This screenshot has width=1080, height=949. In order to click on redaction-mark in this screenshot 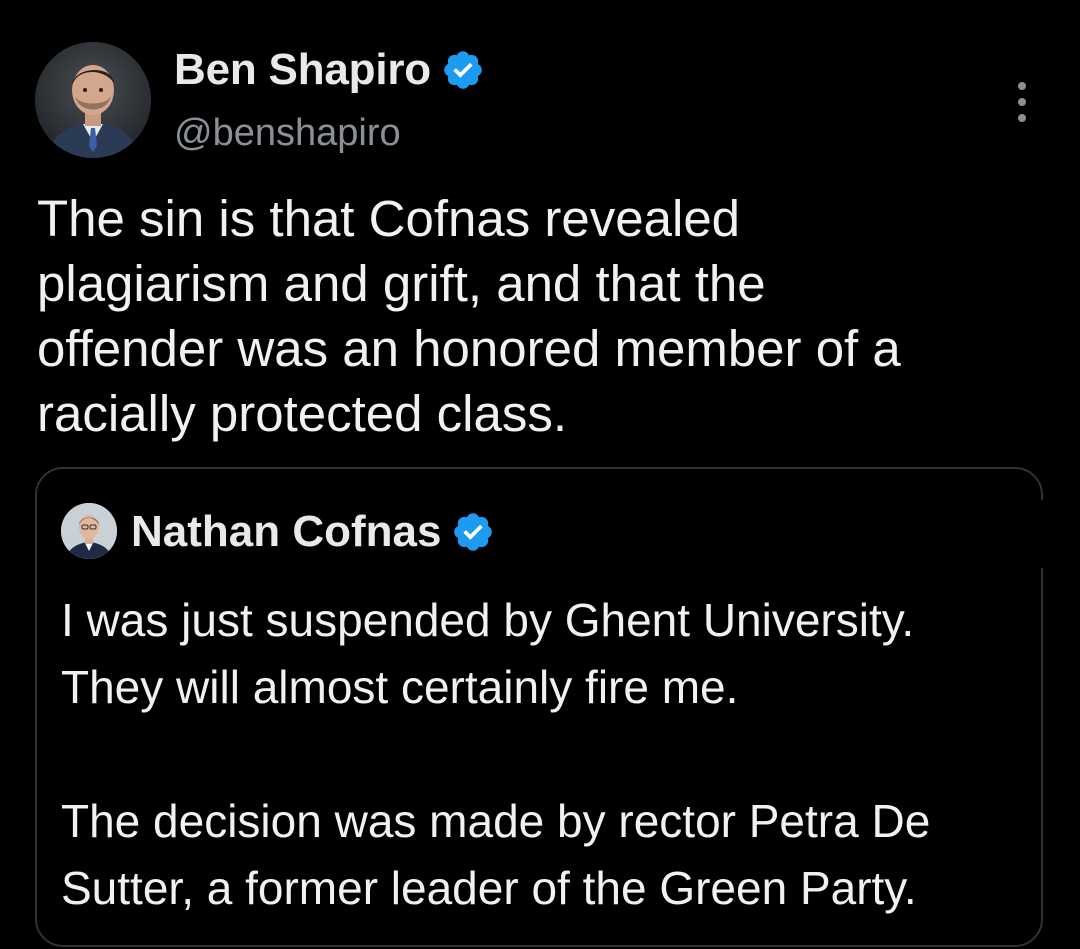, I will do `click(802, 534)`.